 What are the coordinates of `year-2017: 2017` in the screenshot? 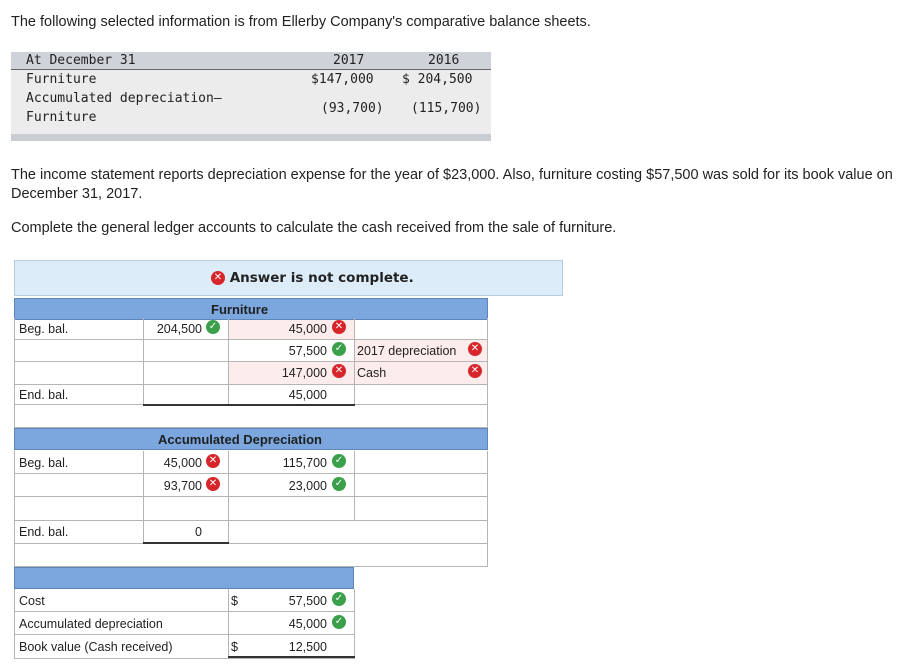 It's located at (349, 60).